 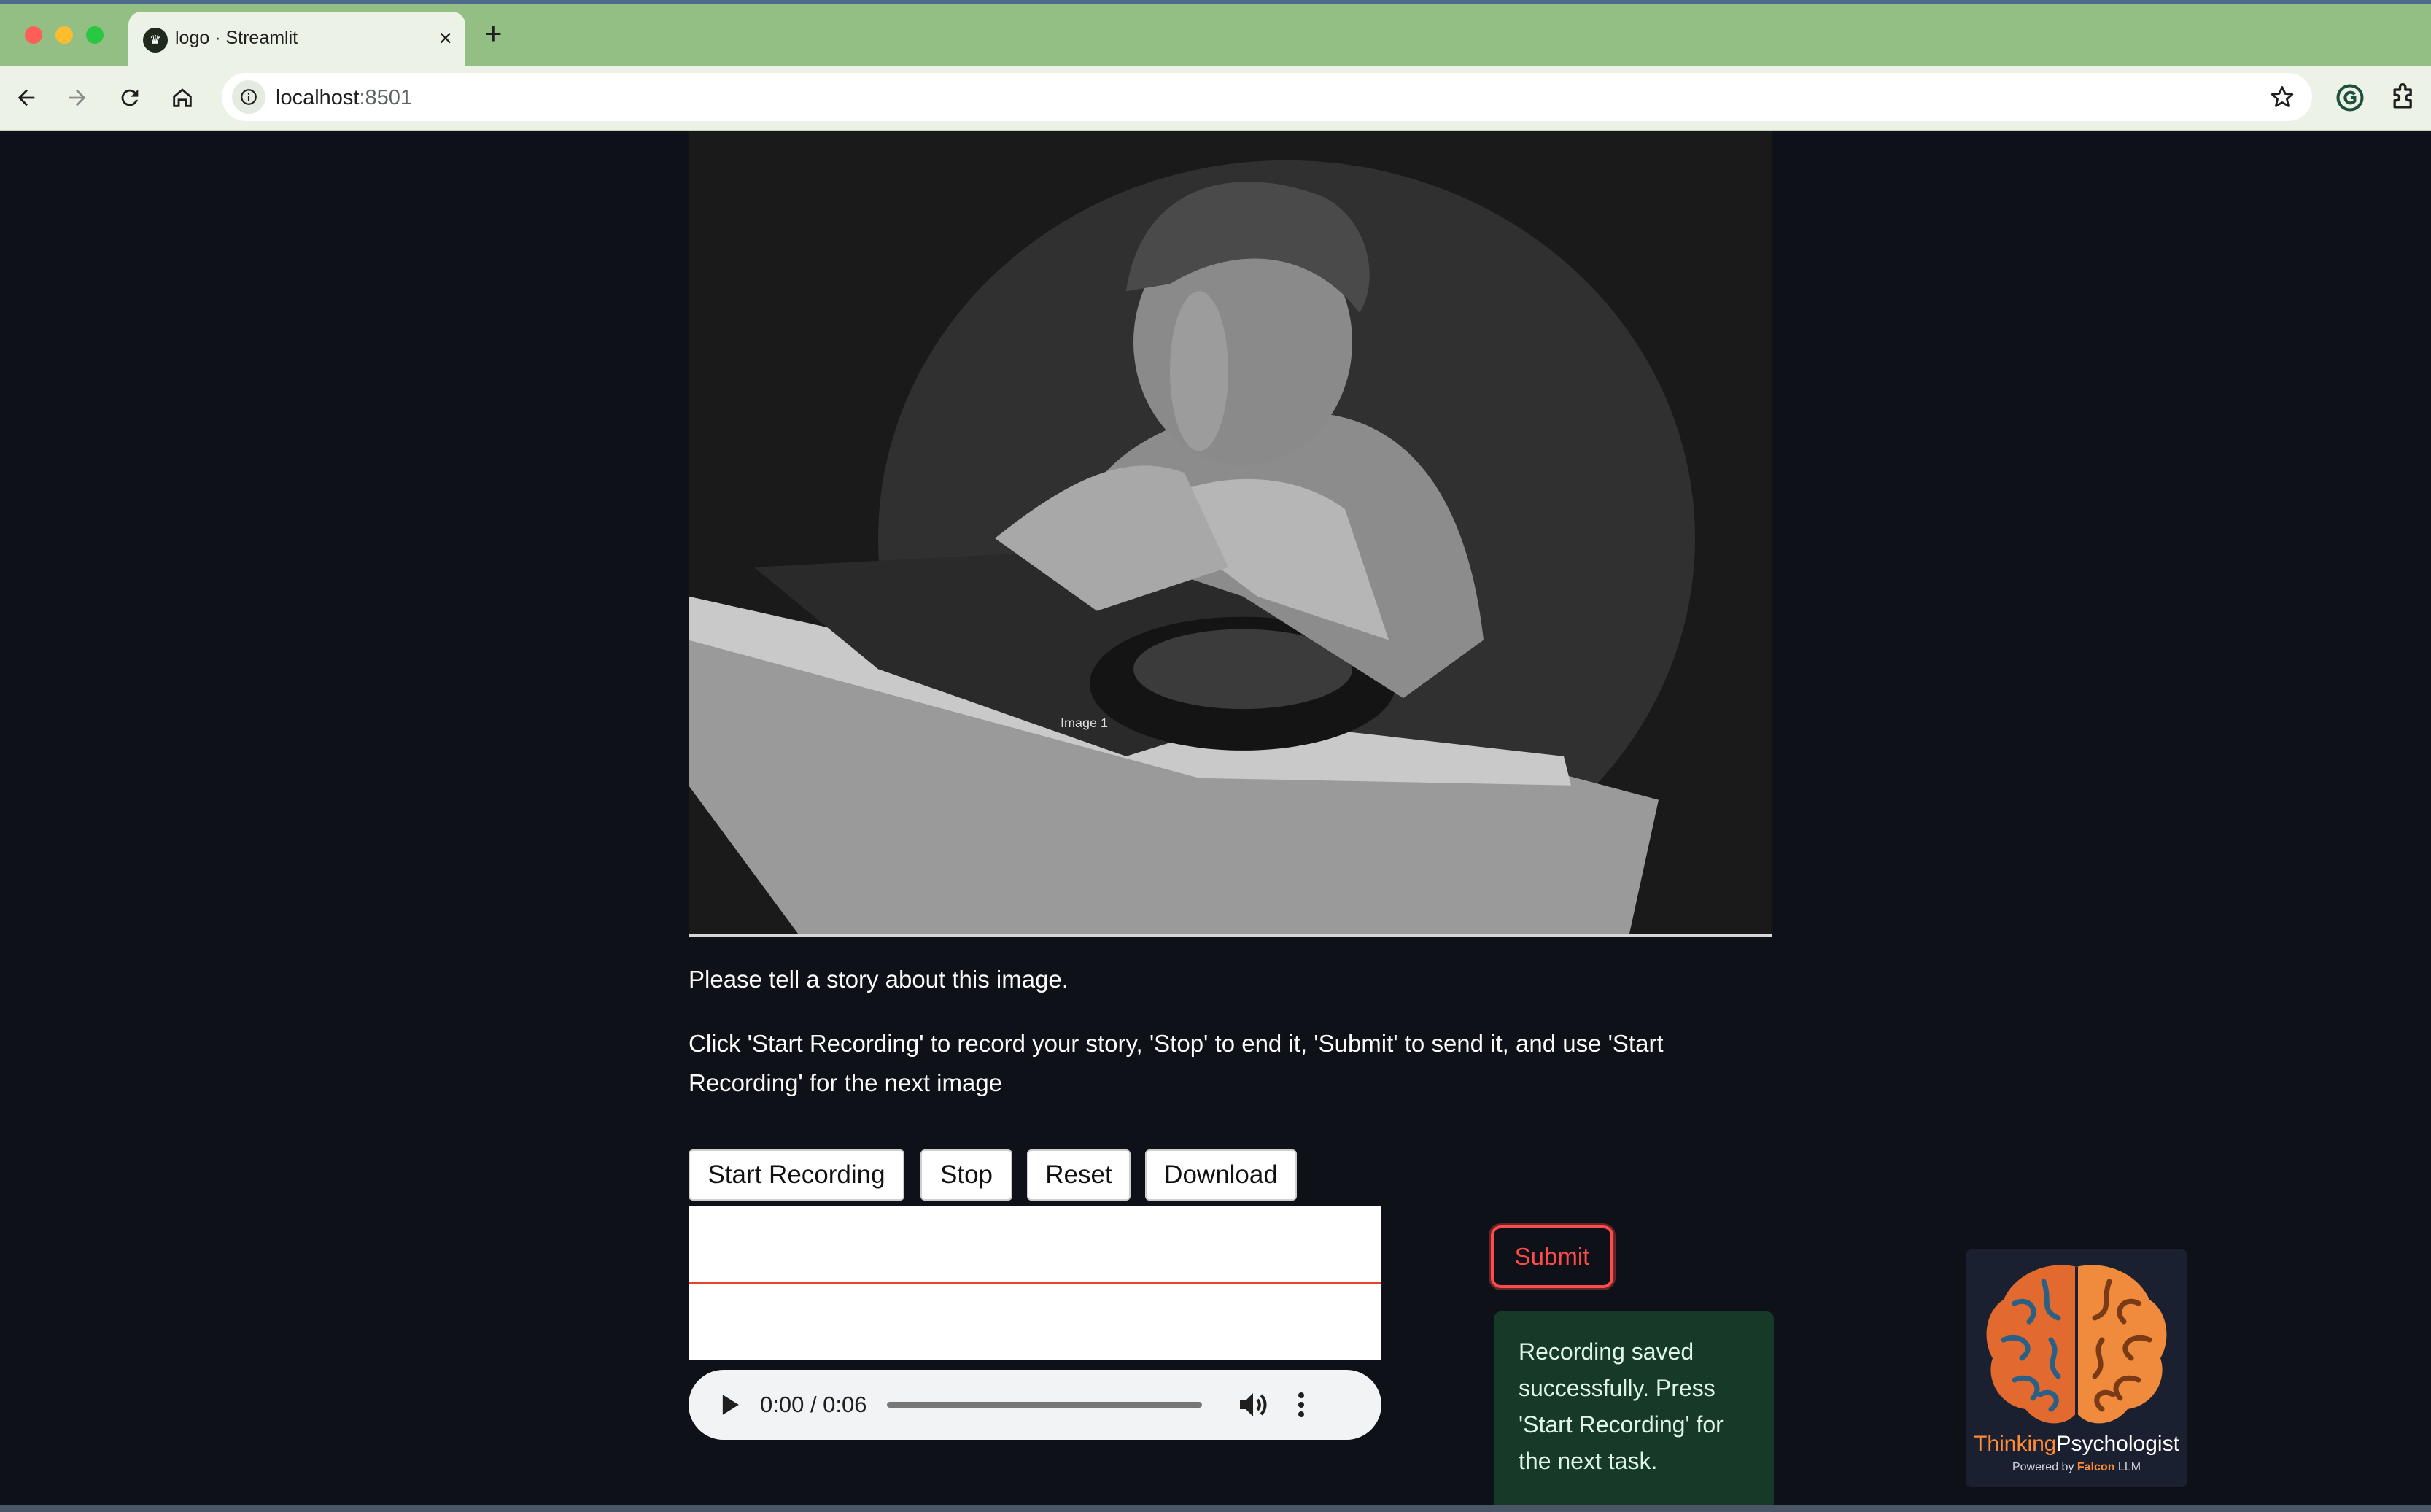 What do you see at coordinates (318, 97) in the screenshot?
I see `url-host: localhost` at bounding box center [318, 97].